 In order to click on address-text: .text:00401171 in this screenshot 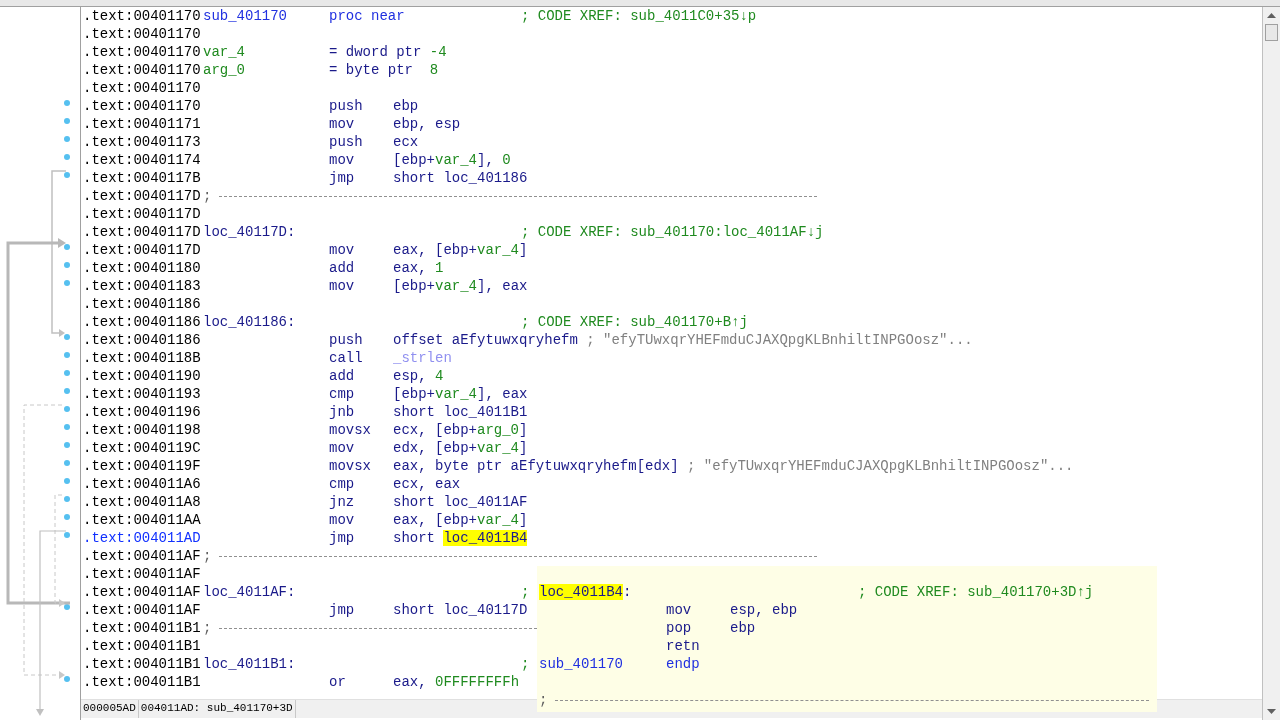, I will do `click(142, 124)`.